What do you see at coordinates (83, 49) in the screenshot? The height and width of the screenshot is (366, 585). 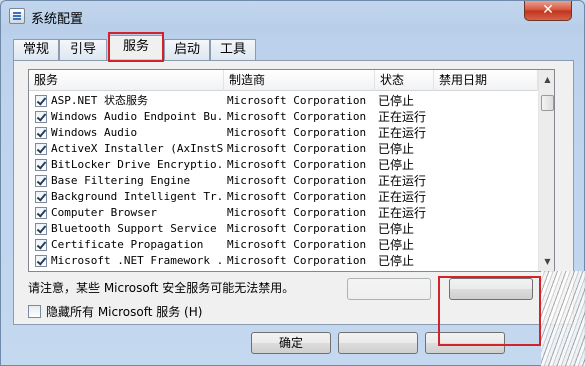 I see `tab-boot: 引导` at bounding box center [83, 49].